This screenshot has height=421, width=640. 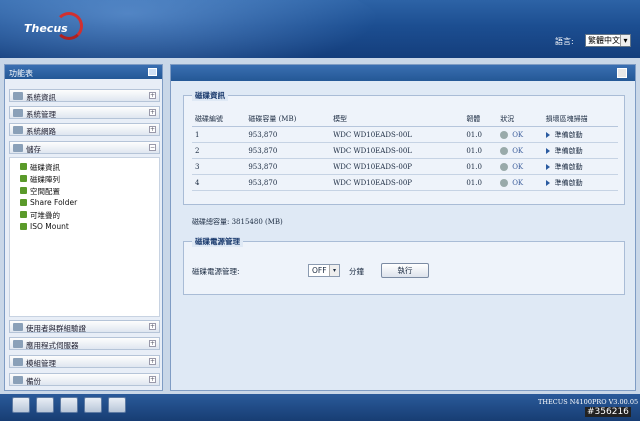 What do you see at coordinates (117, 405) in the screenshot?
I see `network-tree-icon` at bounding box center [117, 405].